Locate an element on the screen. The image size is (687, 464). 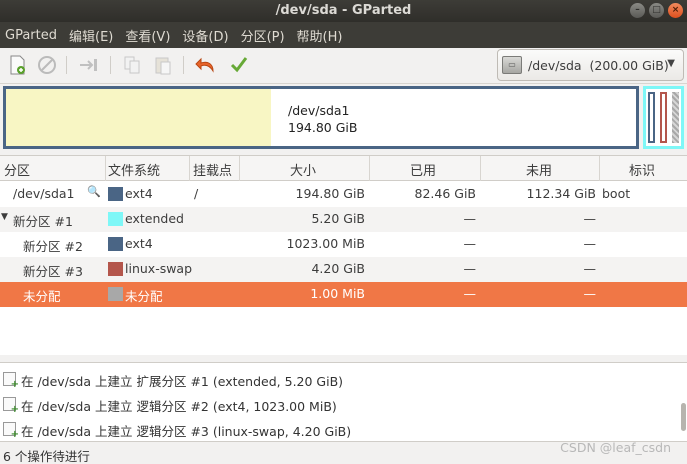
window-controls: – □ × is located at coordinates (656, 10).